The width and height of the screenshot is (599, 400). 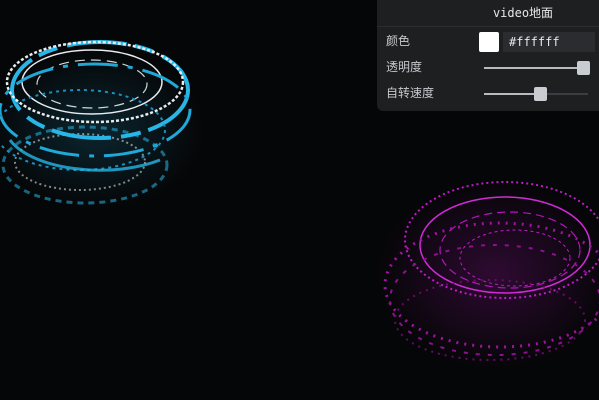 I want to click on hologram-ring-cyan, so click(x=102, y=125).